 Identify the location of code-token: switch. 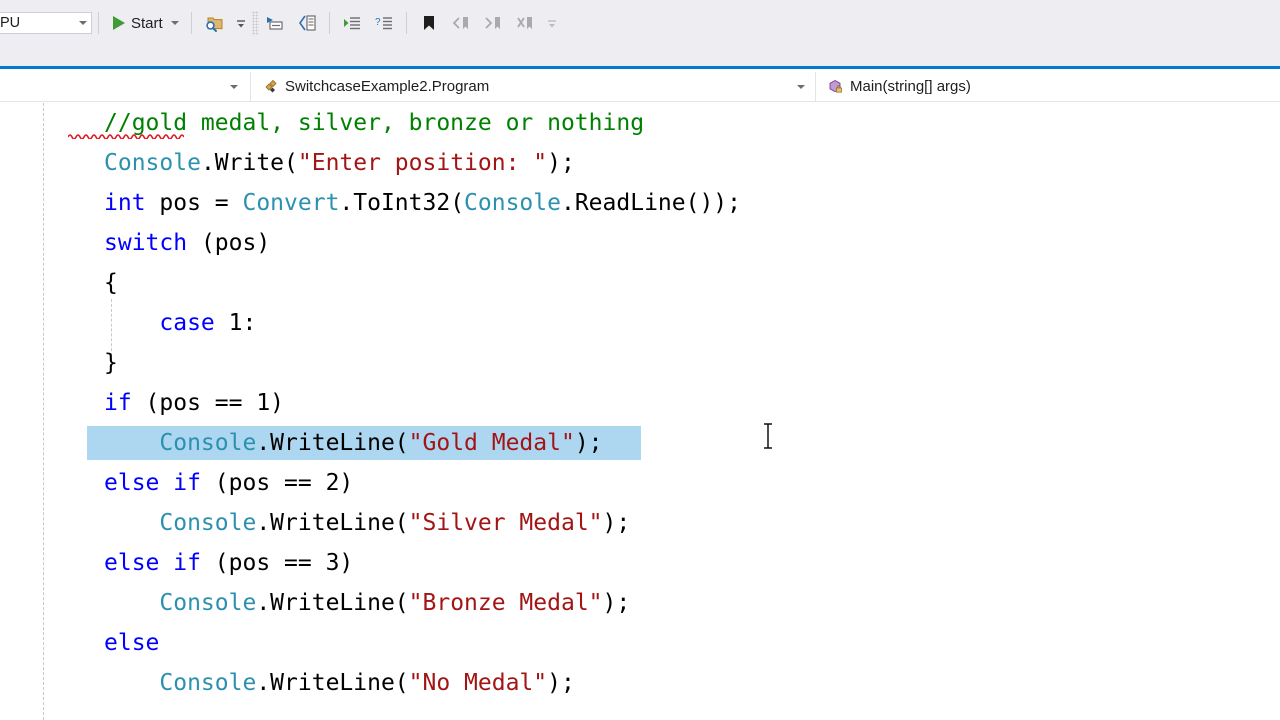
(146, 243).